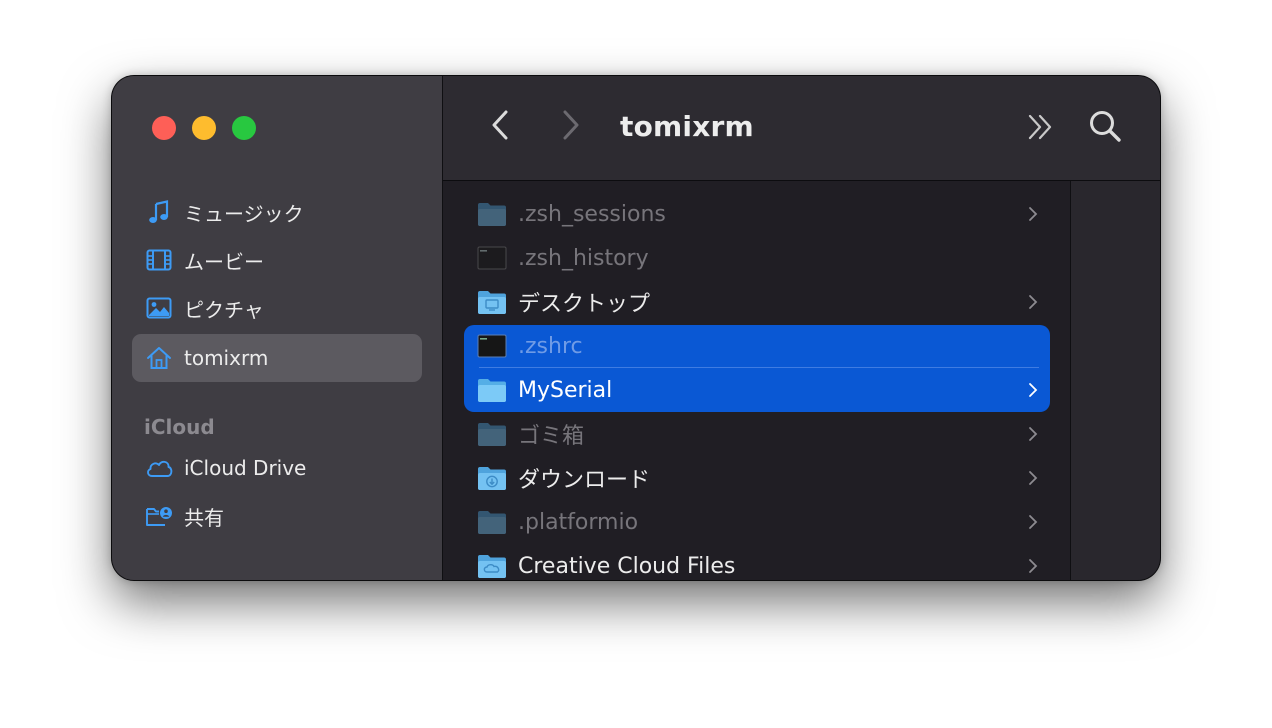 The width and height of the screenshot is (1272, 728). I want to click on file-name: .zsh_history, so click(583, 258).